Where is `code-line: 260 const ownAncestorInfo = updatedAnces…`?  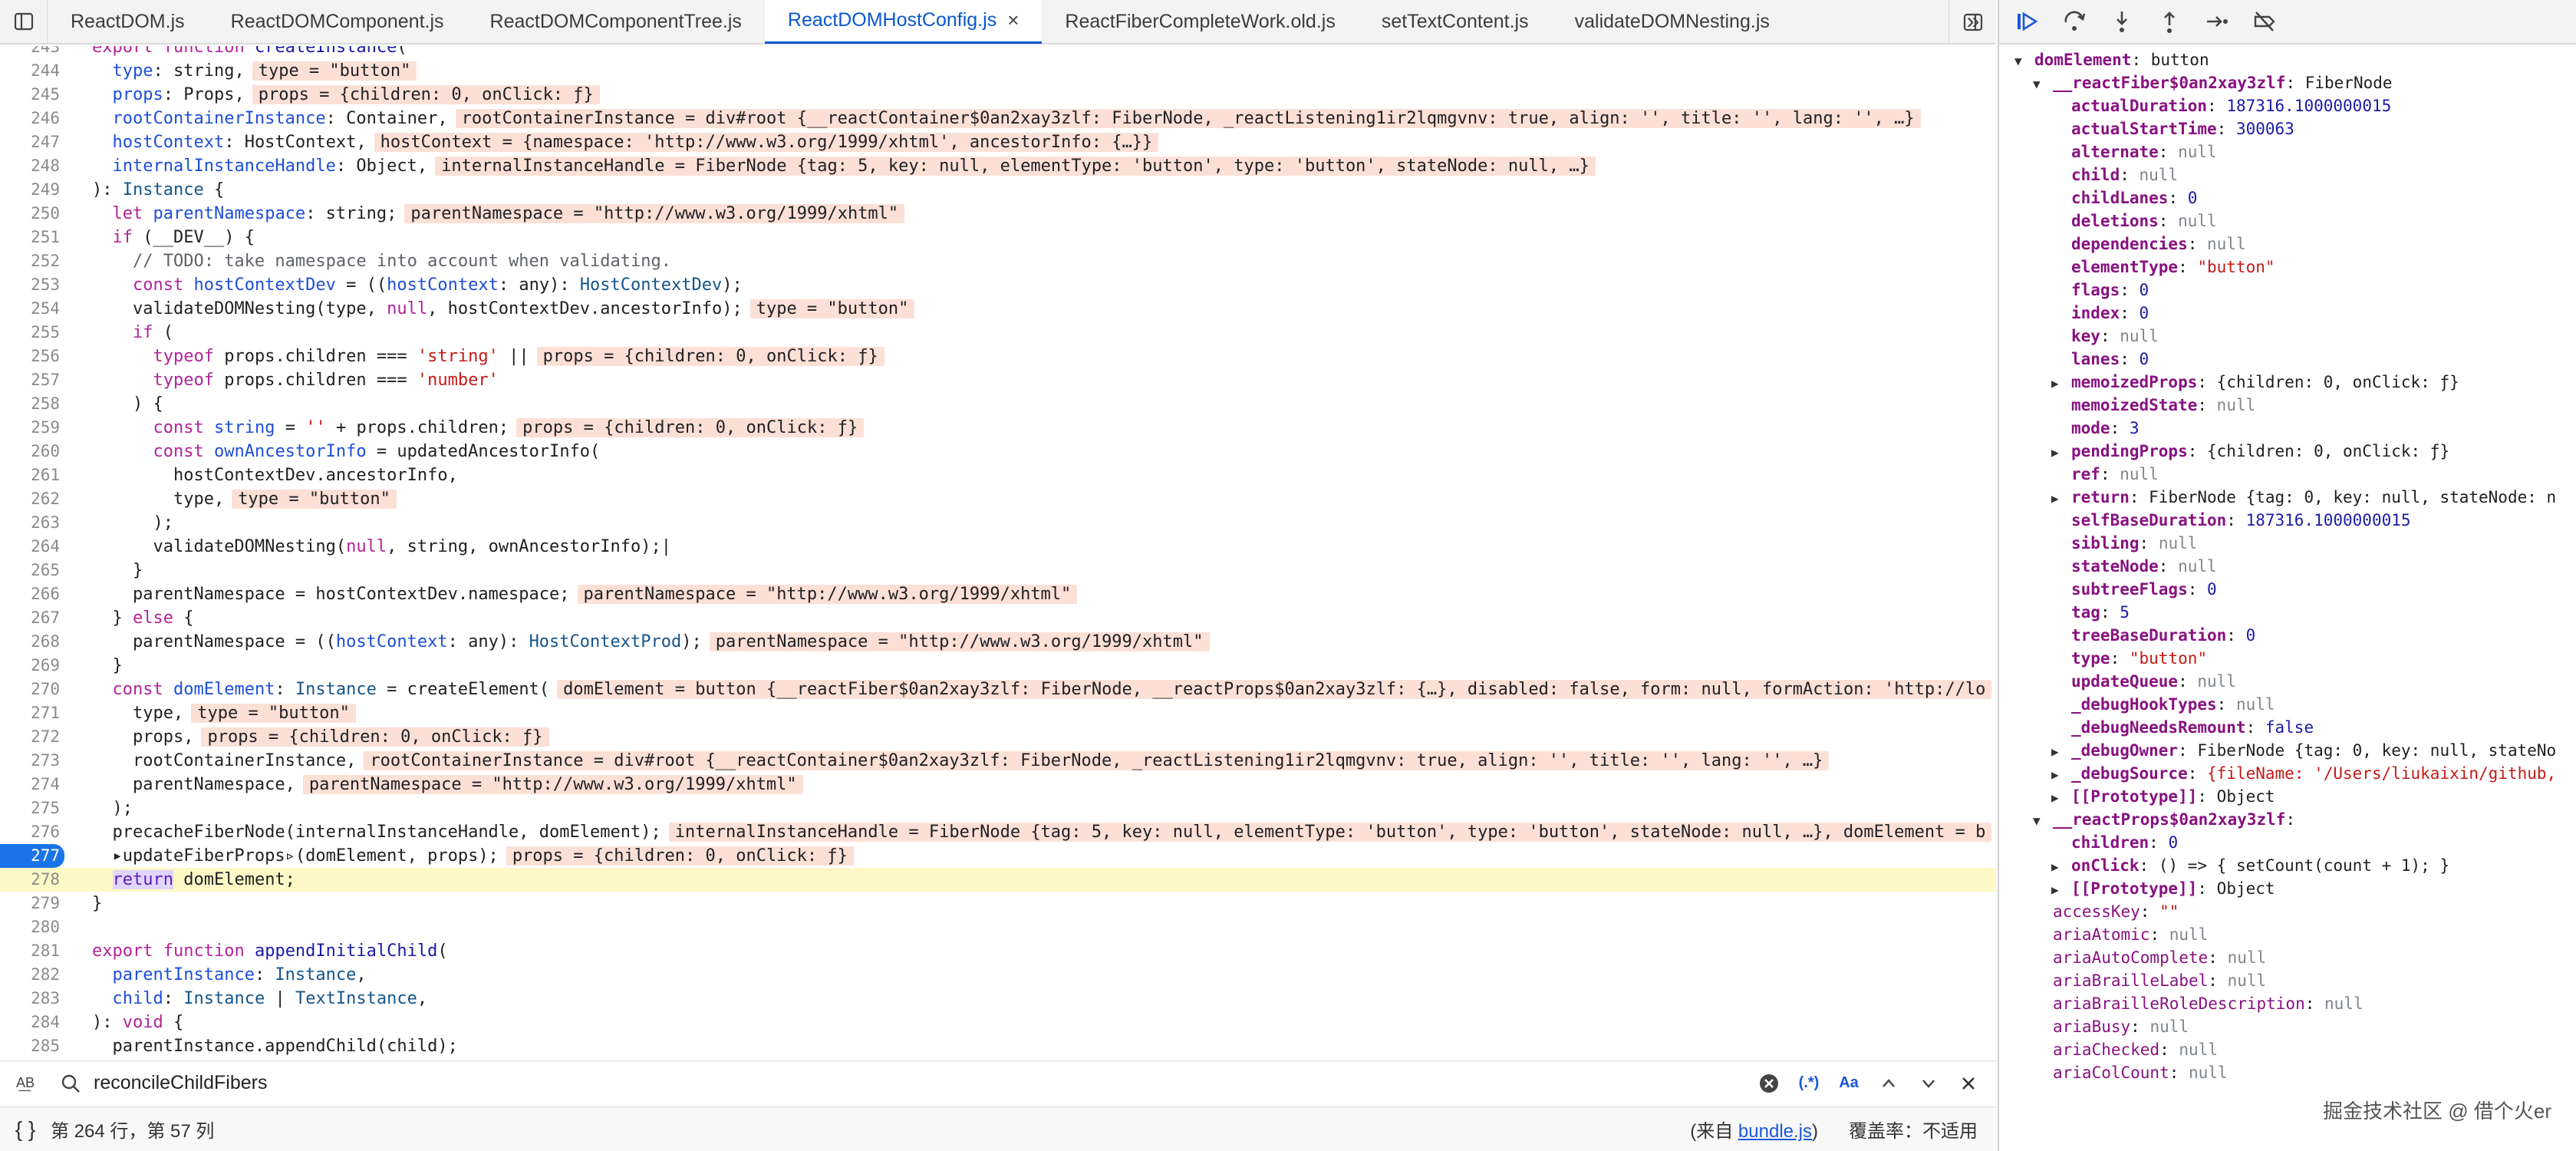 code-line: 260 const ownAncestorInfo = updatedAnces… is located at coordinates (998, 452).